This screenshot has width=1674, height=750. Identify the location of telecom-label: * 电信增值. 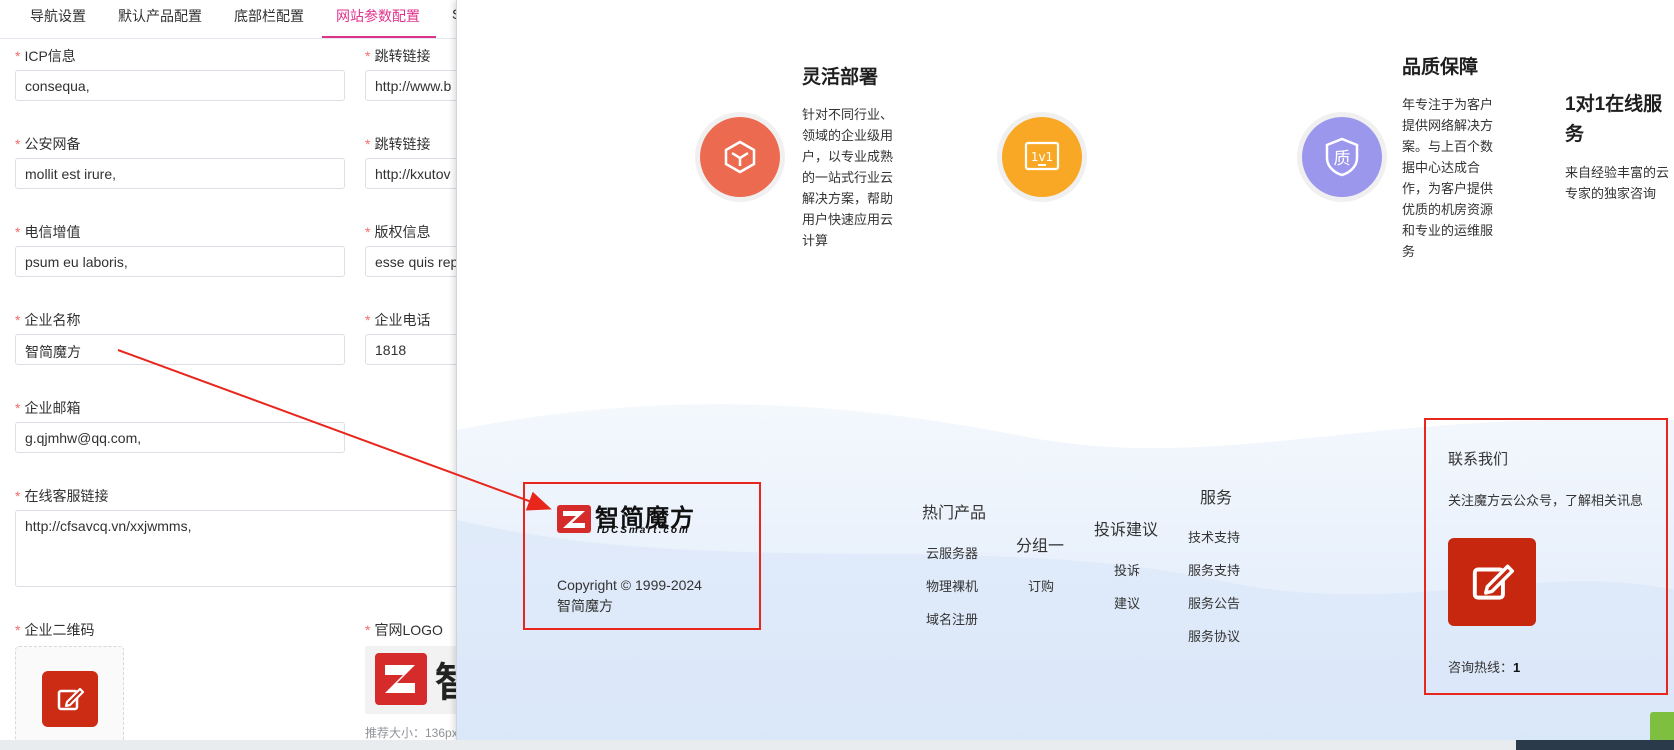
(48, 232).